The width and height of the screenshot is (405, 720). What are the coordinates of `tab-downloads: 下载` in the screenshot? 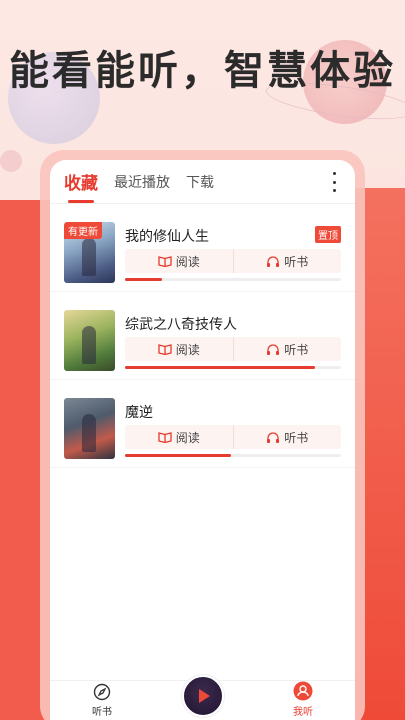 It's located at (200, 182).